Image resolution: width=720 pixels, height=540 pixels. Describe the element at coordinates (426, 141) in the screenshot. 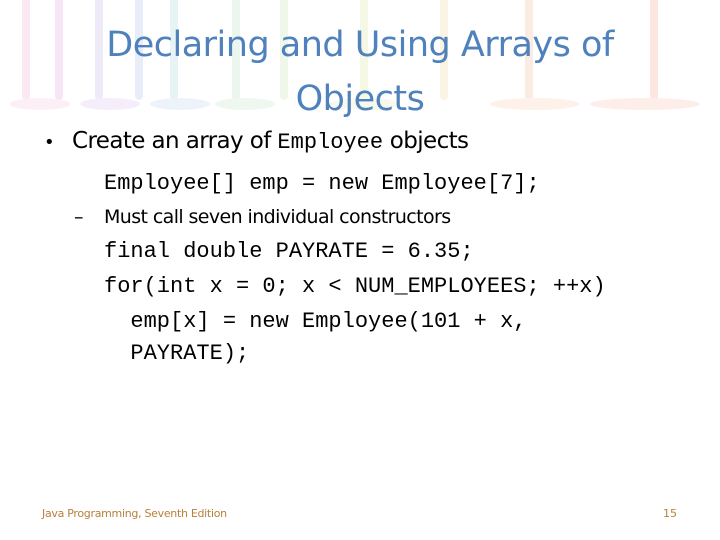

I see `bullet-text-after: objects` at that location.